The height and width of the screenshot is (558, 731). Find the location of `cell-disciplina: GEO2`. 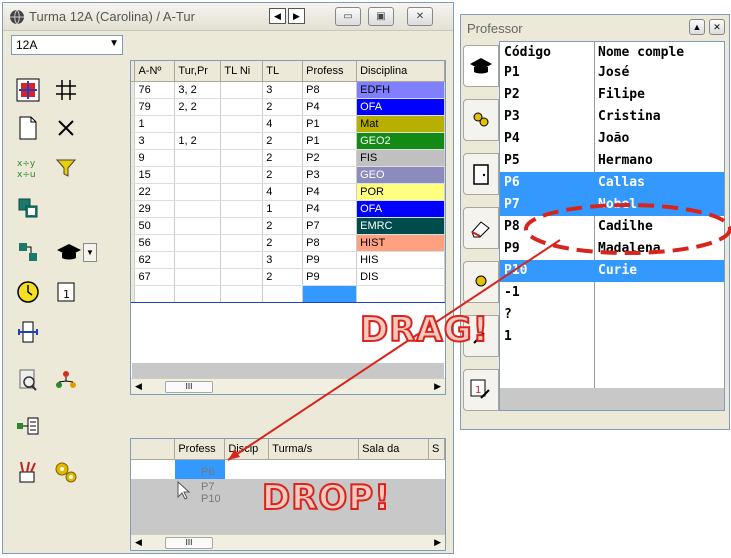

cell-disciplina: GEO2 is located at coordinates (400, 141).